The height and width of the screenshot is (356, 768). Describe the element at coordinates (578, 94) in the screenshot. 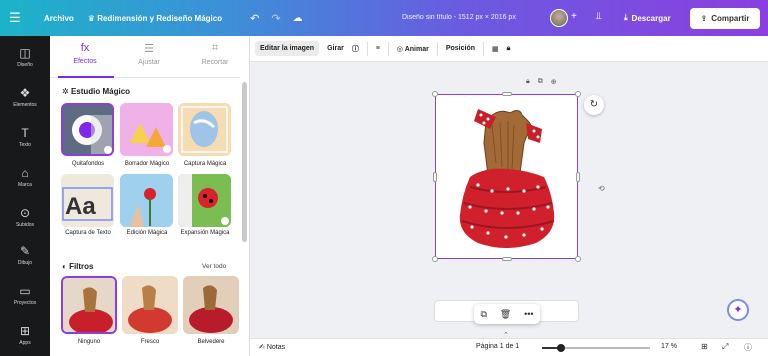

I see `resize-handle-top-right` at that location.